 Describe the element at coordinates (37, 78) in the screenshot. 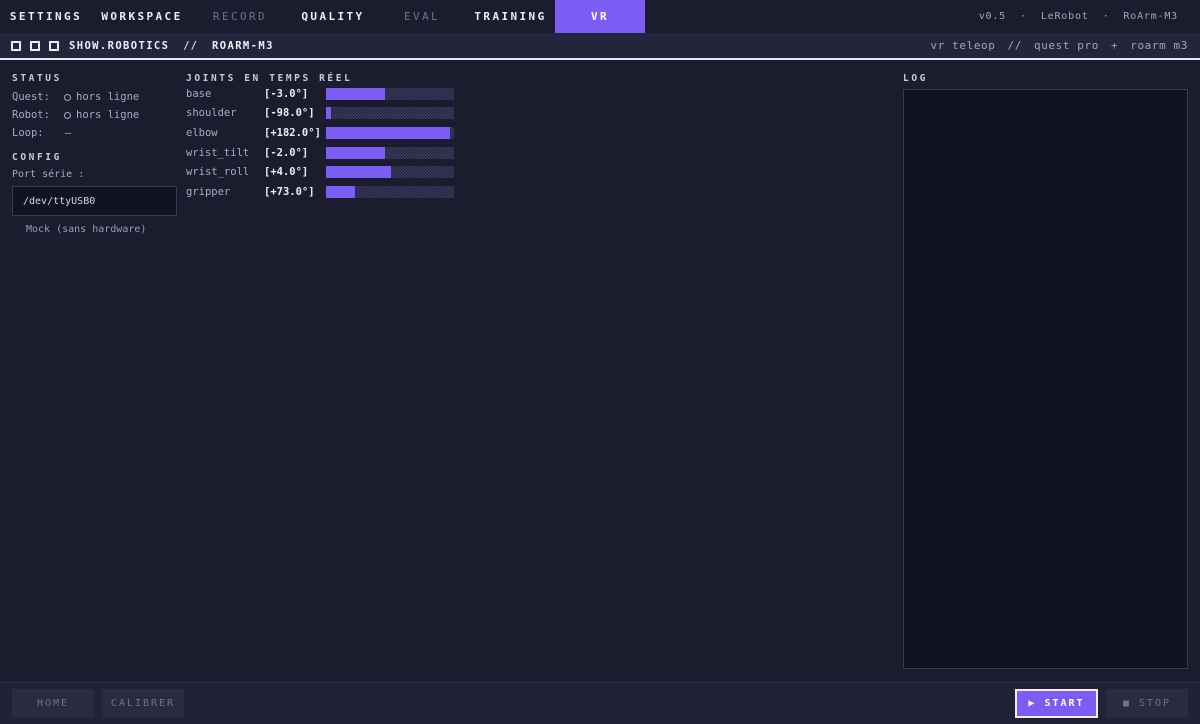

I see `status-title: STATUS` at that location.